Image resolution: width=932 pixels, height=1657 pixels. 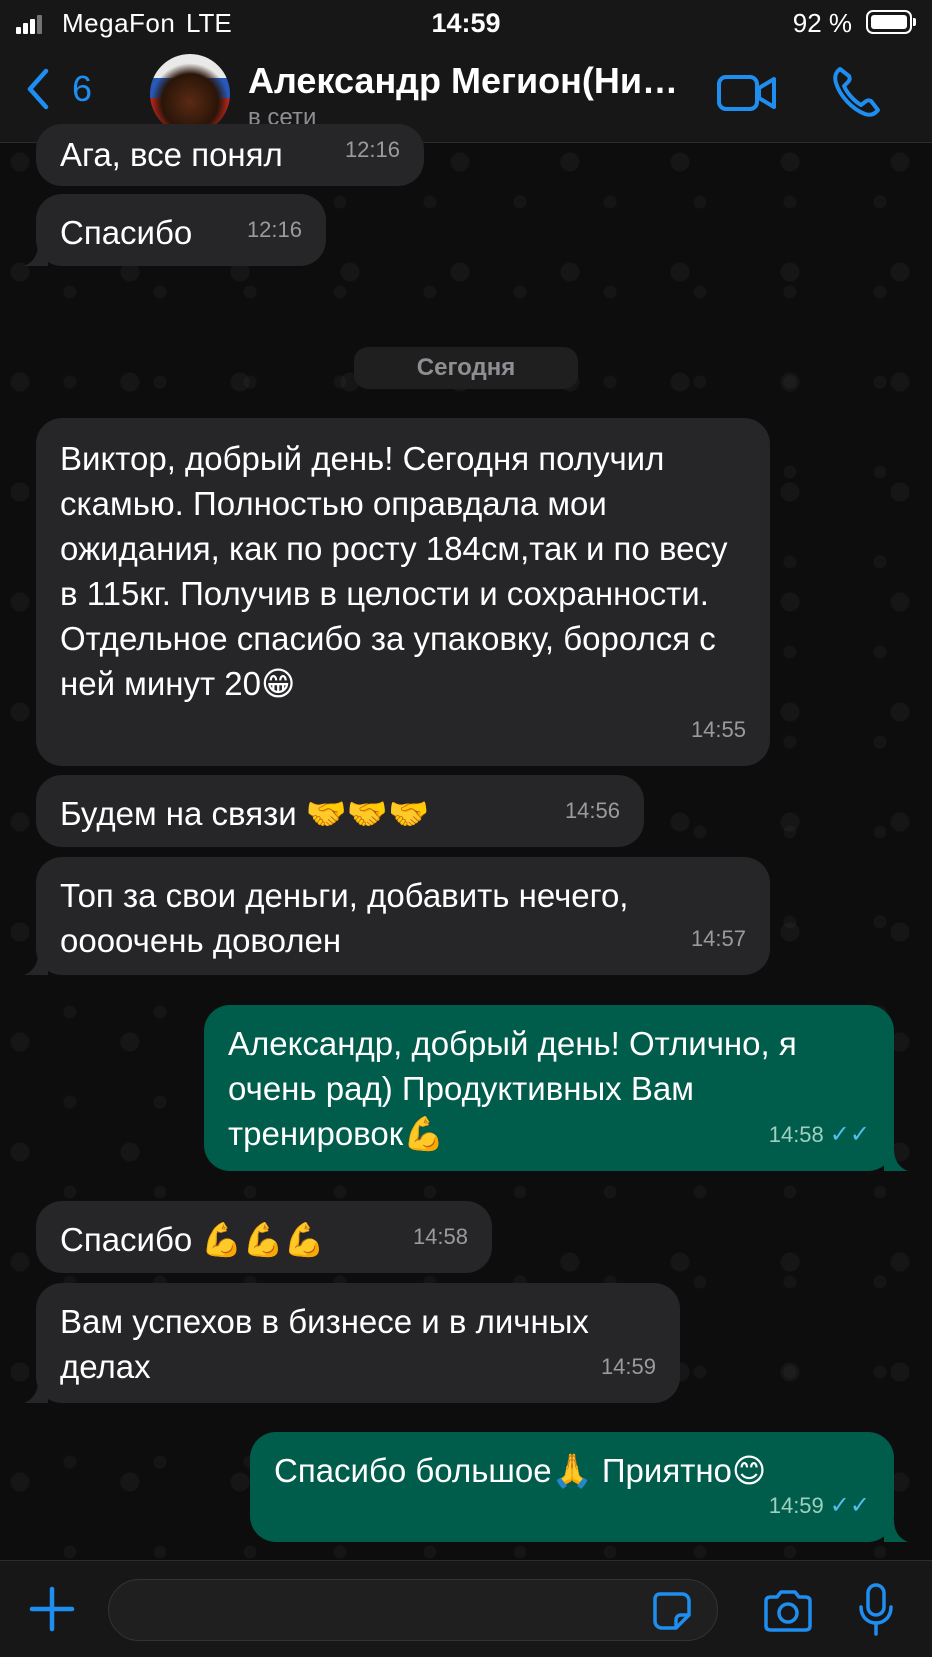 I want to click on message-text: Спасибо, so click(x=126, y=232).